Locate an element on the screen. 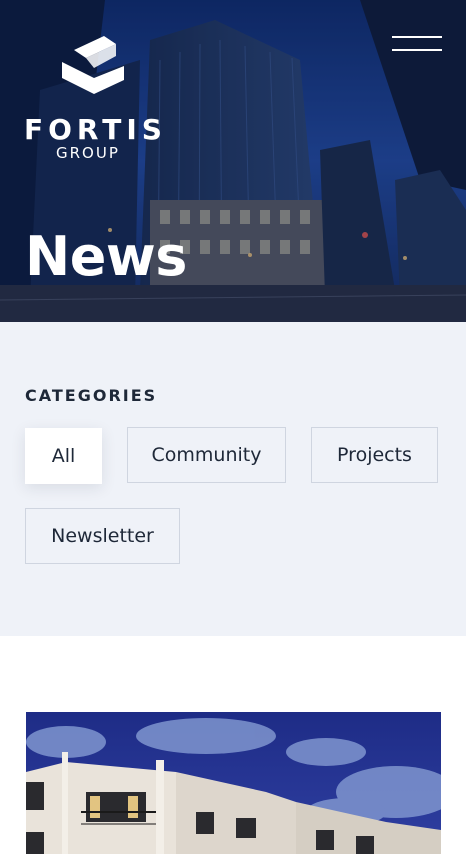  category-chip-all: All is located at coordinates (63, 456).